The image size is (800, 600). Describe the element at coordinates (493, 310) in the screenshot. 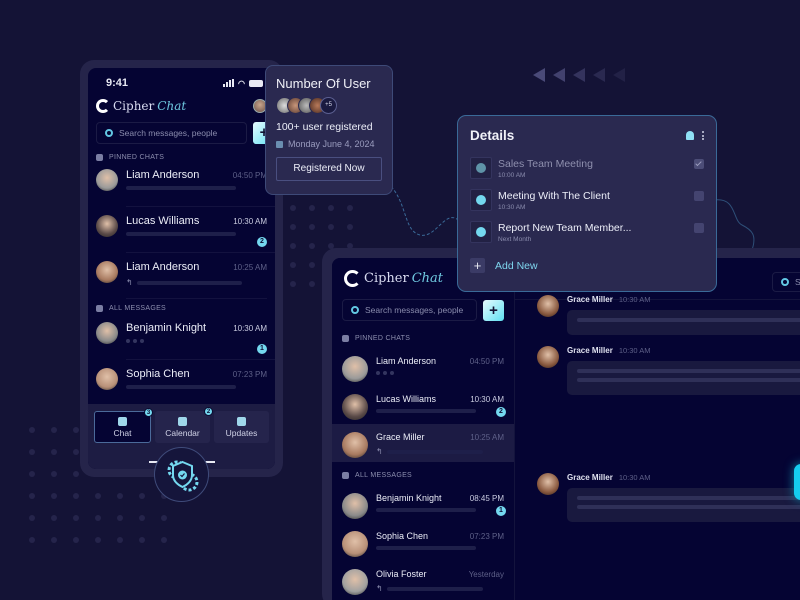

I see `new-chat-button: +` at that location.